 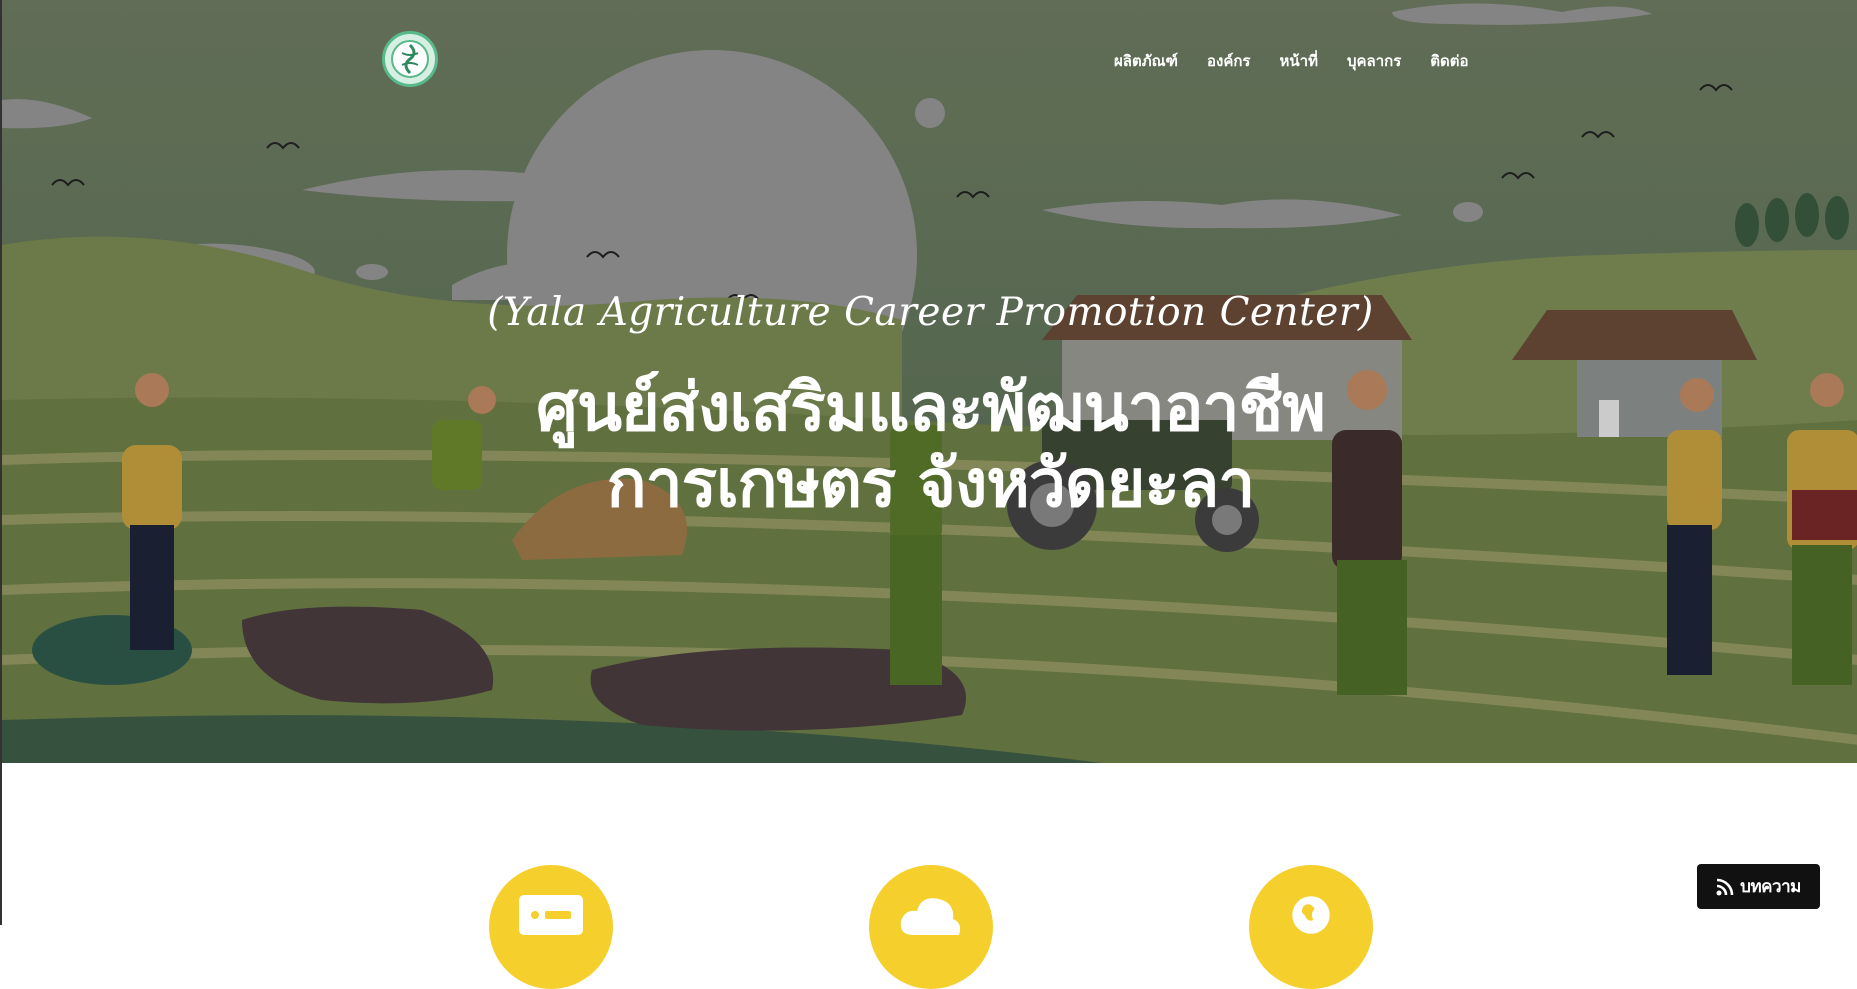 What do you see at coordinates (1146, 61) in the screenshot?
I see `nav-item-products: ผลิตภัณฑ์` at bounding box center [1146, 61].